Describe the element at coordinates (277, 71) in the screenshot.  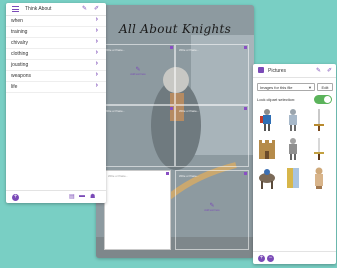
I see `pictures-title: Pictures` at that location.